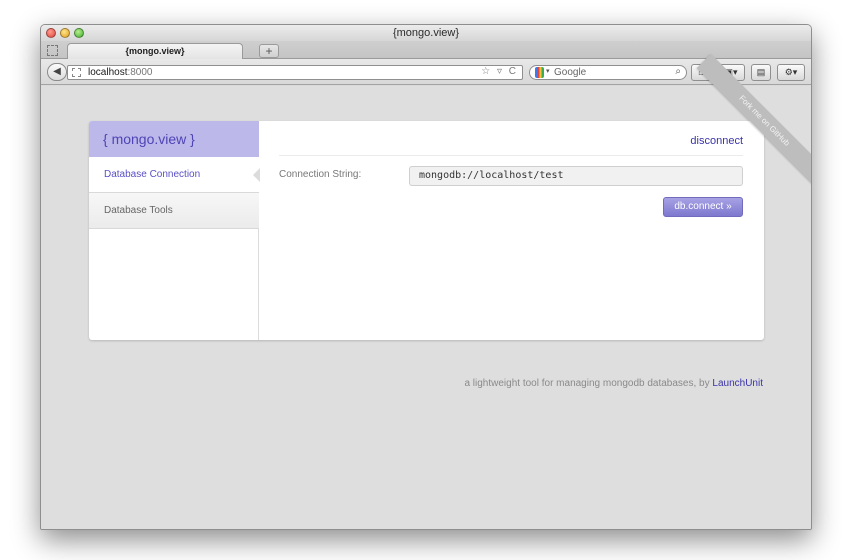 Image resolution: width=852 pixels, height=560 pixels. I want to click on tools-icon: ⚙▾, so click(791, 72).